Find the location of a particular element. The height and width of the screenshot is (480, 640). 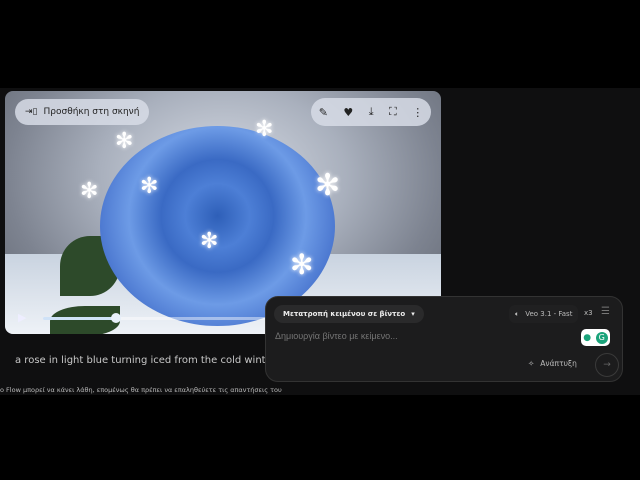

pencil-icon: ✎ is located at coordinates (323, 112).